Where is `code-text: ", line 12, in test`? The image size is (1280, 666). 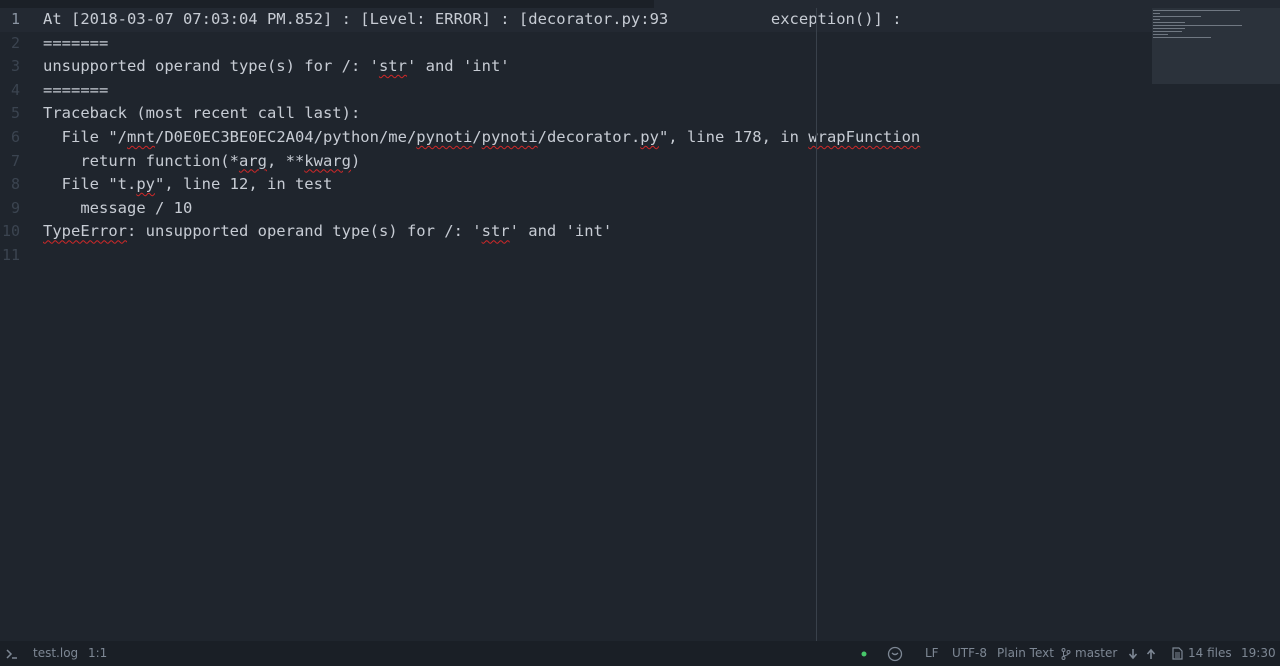
code-text: ", line 12, in test is located at coordinates (244, 184).